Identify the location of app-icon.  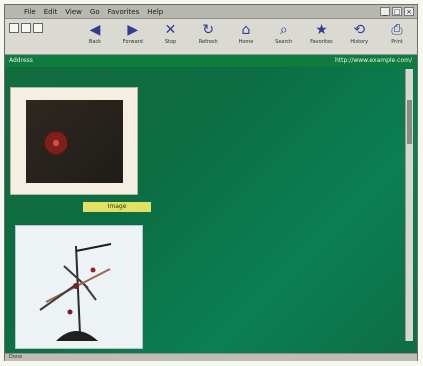
(14, 28).